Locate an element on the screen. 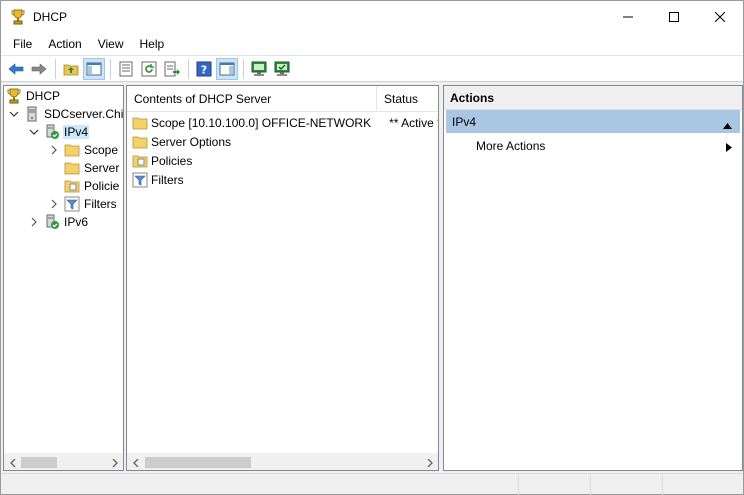 The width and height of the screenshot is (744, 495). list-item-name: Policies is located at coordinates (172, 160).